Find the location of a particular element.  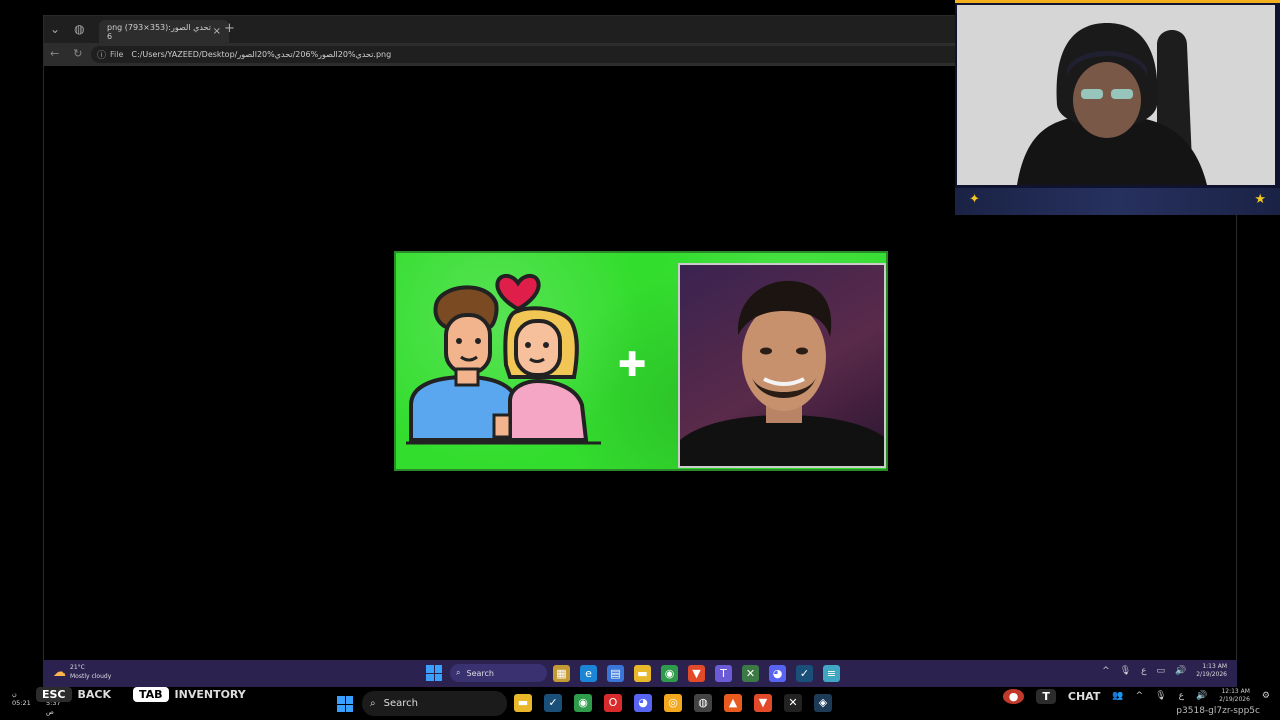

affinity-icon: ▲ is located at coordinates (733, 703).